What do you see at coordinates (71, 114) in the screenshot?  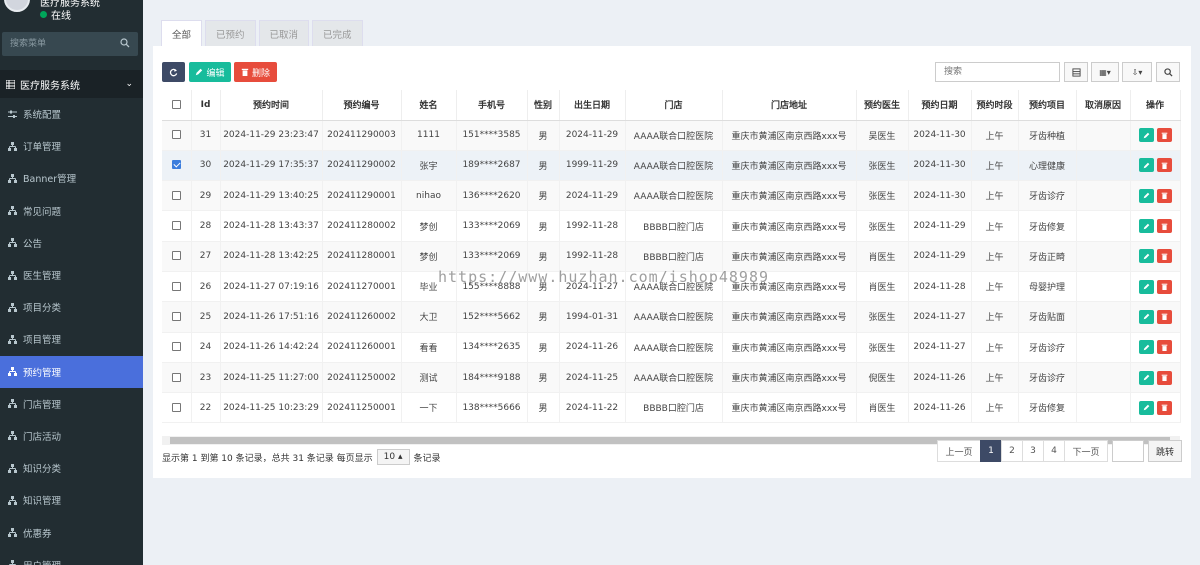 I see `sidebar-item: 系统配置` at bounding box center [71, 114].